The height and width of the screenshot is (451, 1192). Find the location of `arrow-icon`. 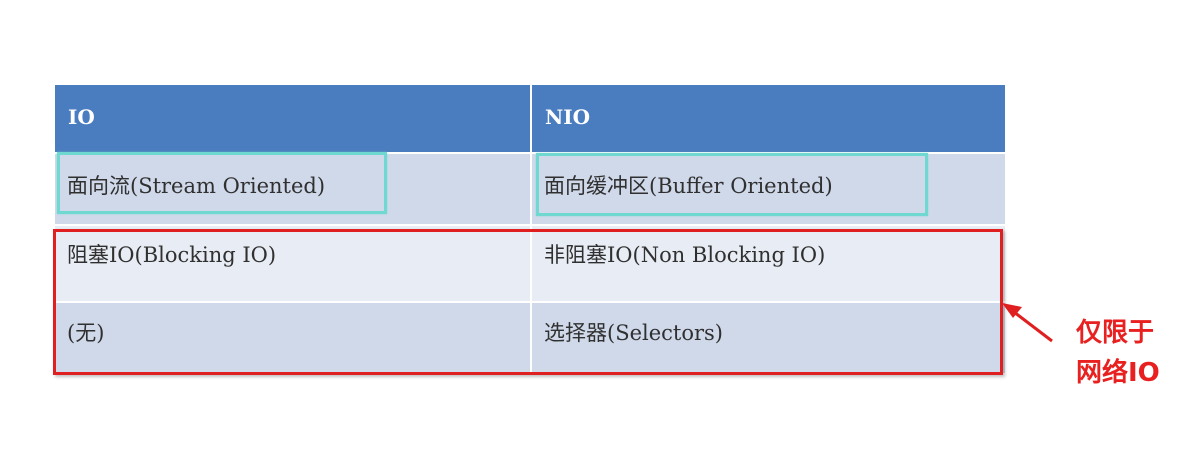

arrow-icon is located at coordinates (1027, 323).